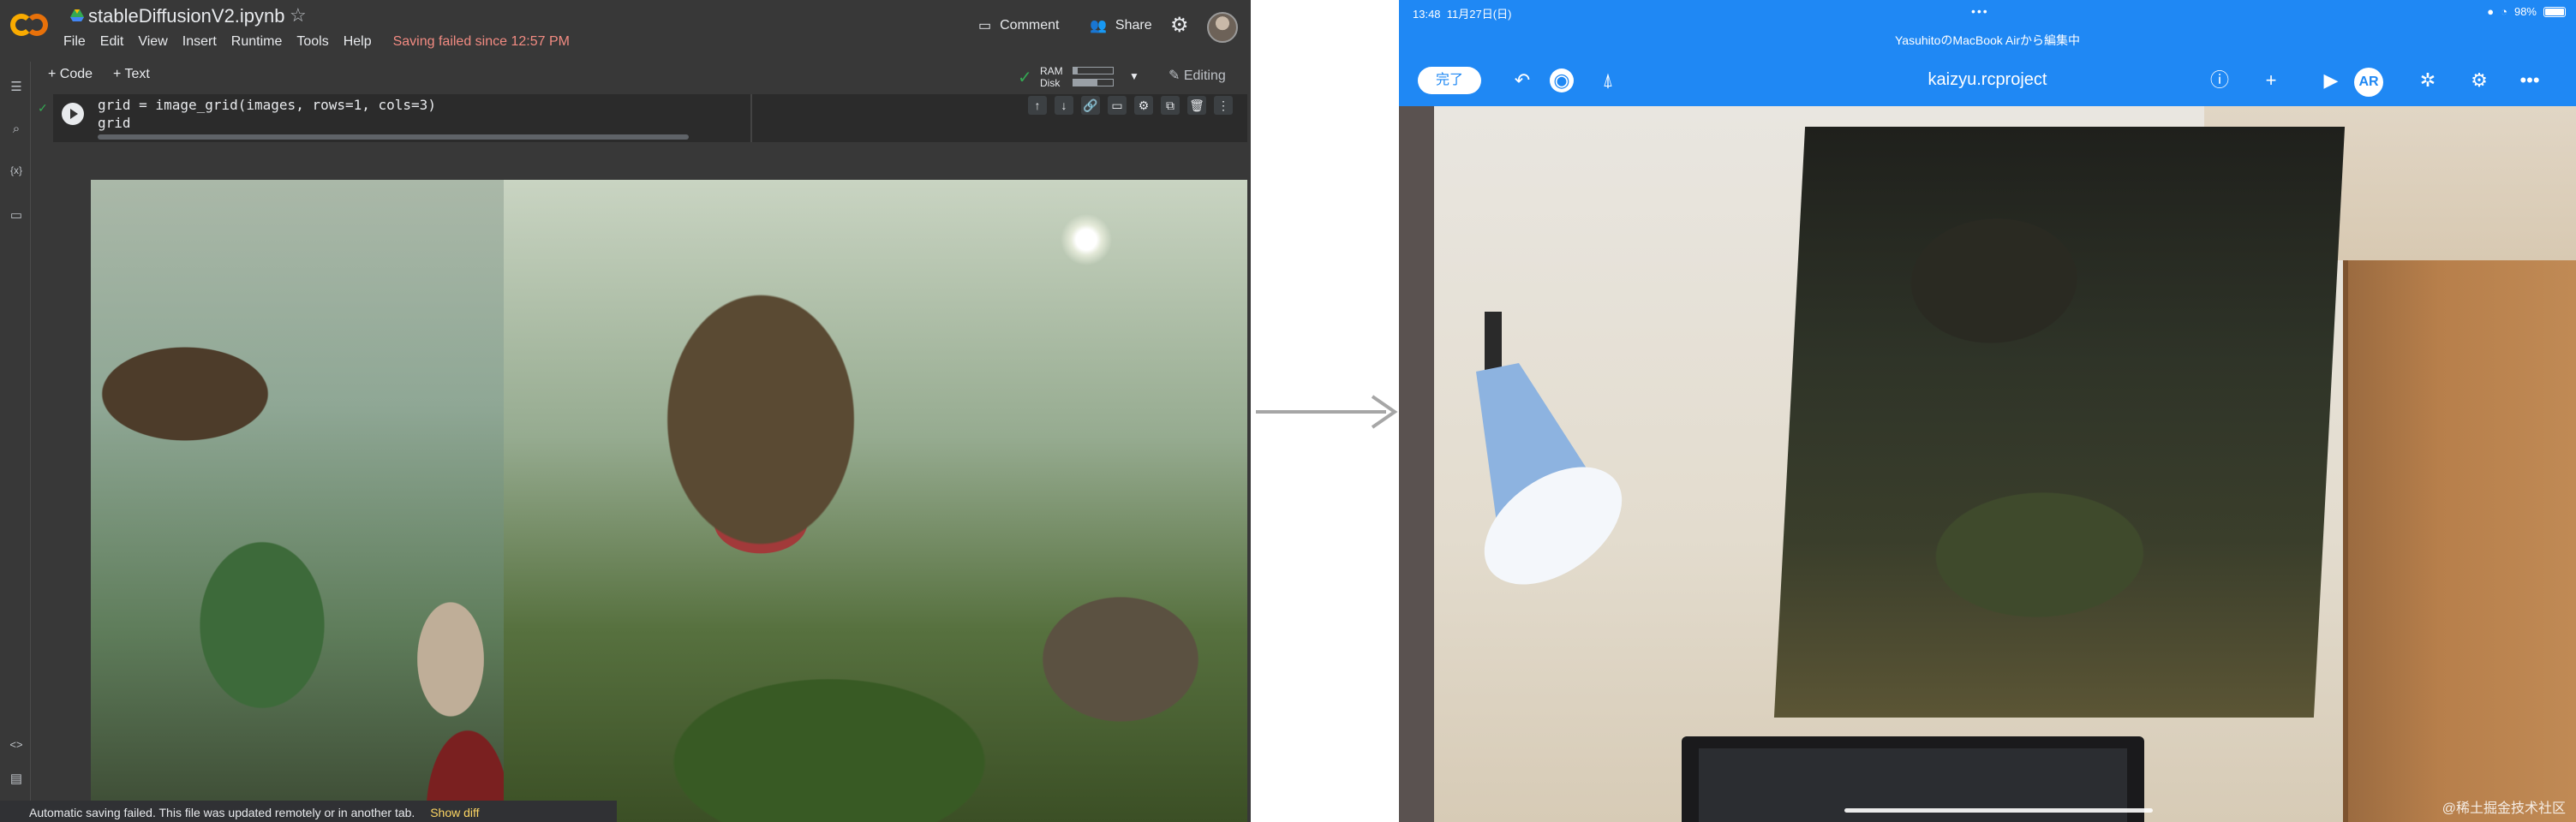 This screenshot has height=822, width=2576. What do you see at coordinates (312, 42) in the screenshot?
I see `menu-tools: Tools` at bounding box center [312, 42].